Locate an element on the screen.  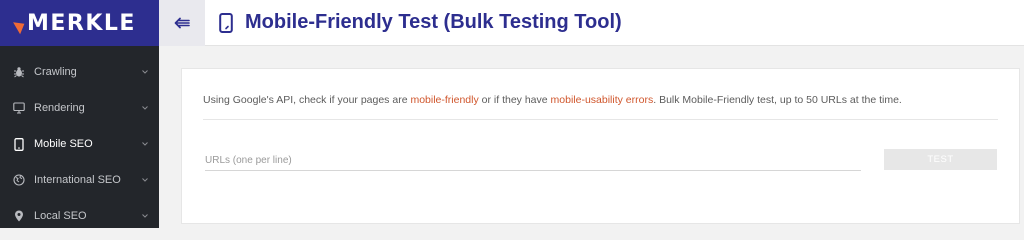
sidebar-item-international-seo: International SEO is located at coordinates (79, 180).